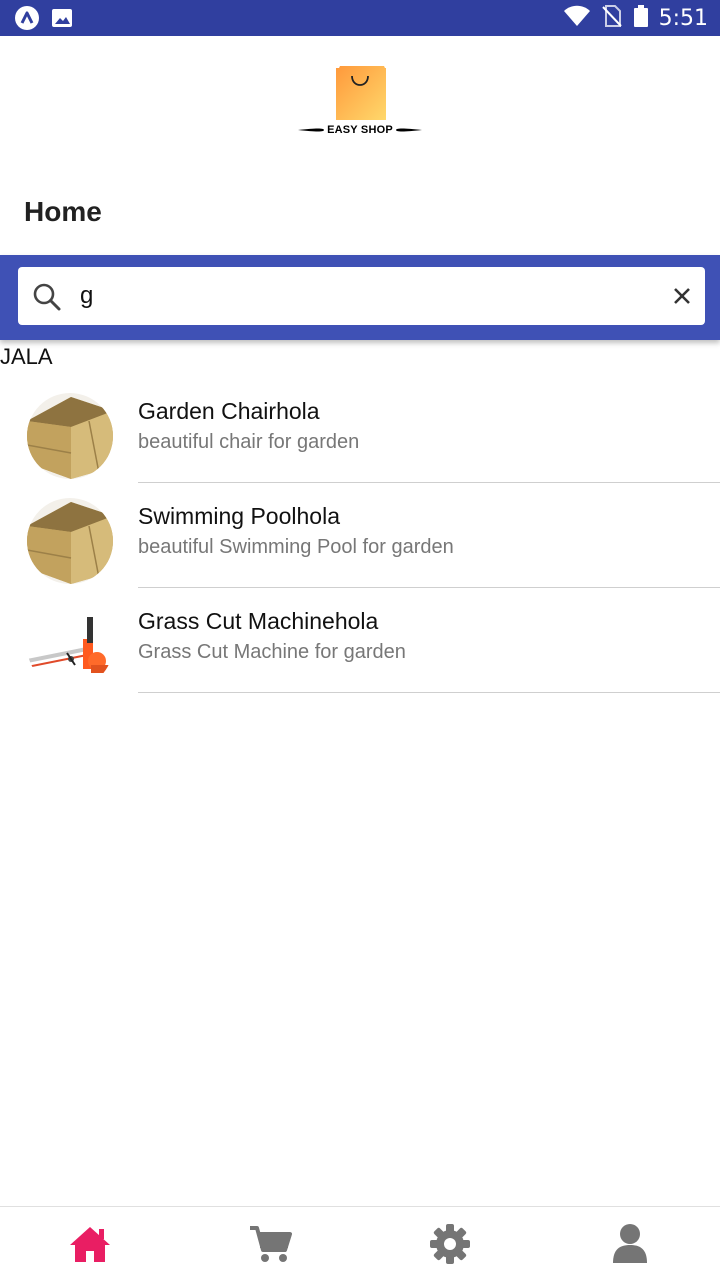 This screenshot has height=1280, width=720. What do you see at coordinates (296, 547) in the screenshot?
I see `product-subtitle: beautiful Swimming Pool for garden` at bounding box center [296, 547].